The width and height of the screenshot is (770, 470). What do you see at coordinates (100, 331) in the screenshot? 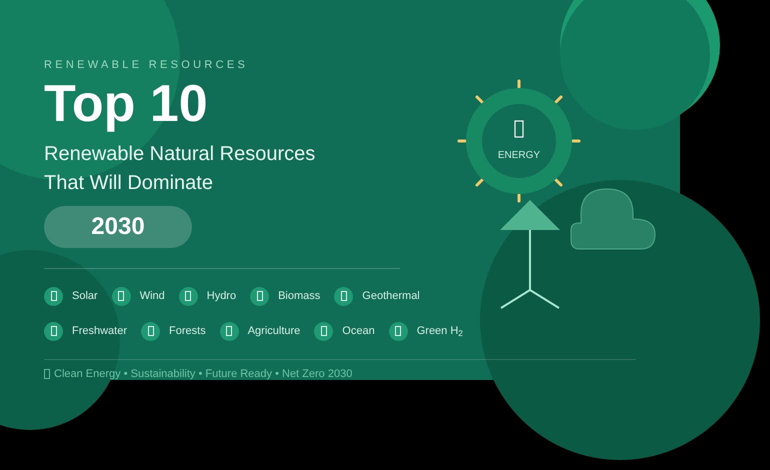
I see `resource-label: Freshwater` at bounding box center [100, 331].